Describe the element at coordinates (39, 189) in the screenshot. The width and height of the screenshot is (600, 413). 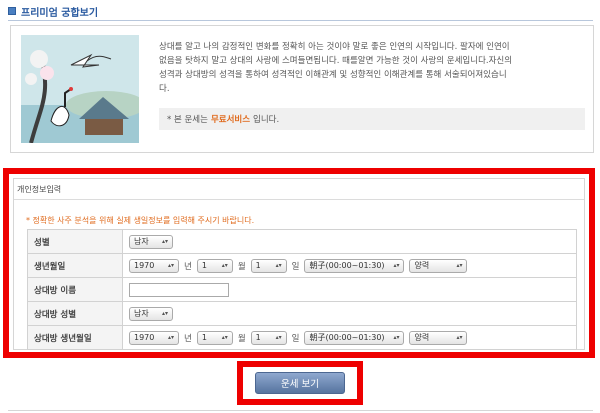
I see `section-title: 개인정보입력` at that location.